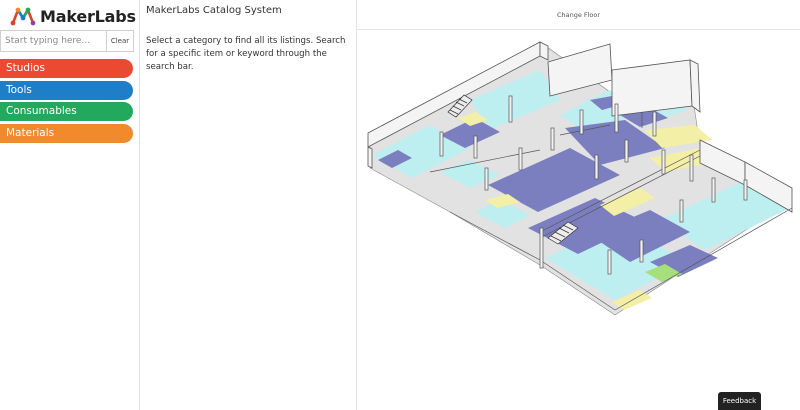  What do you see at coordinates (23, 16) in the screenshot?
I see `makerlabs-logo-icon` at bounding box center [23, 16].